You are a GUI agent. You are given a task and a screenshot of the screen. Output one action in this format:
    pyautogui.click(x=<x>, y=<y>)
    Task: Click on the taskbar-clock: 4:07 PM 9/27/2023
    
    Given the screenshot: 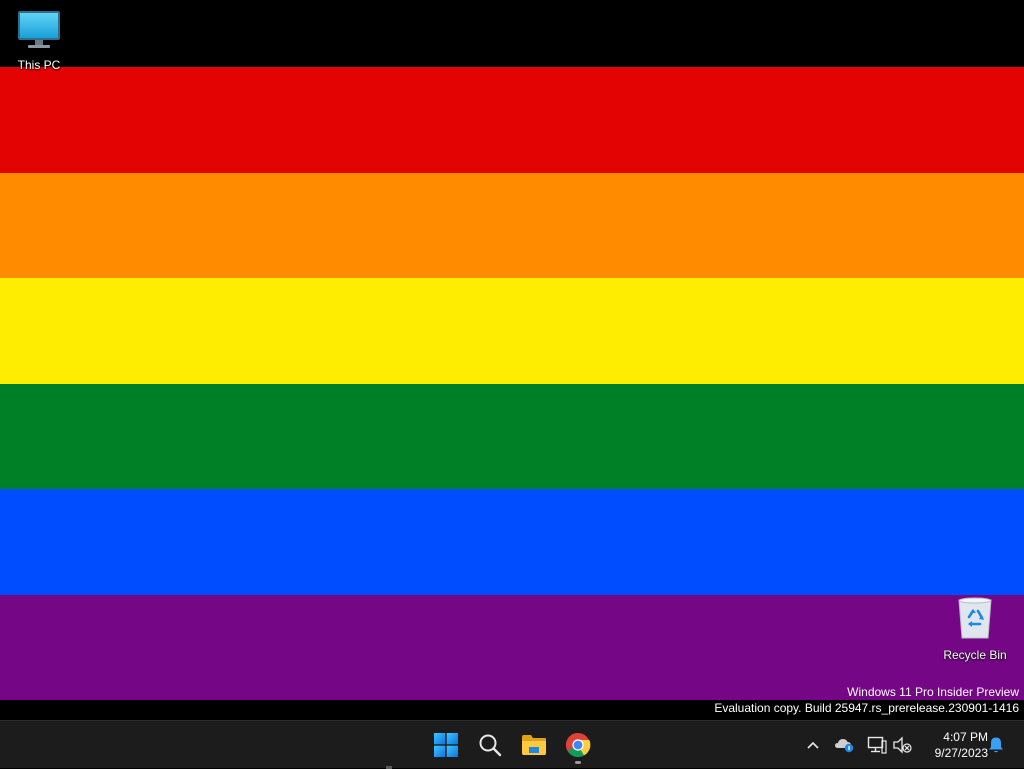 What is the action you would take?
    pyautogui.click(x=953, y=745)
    